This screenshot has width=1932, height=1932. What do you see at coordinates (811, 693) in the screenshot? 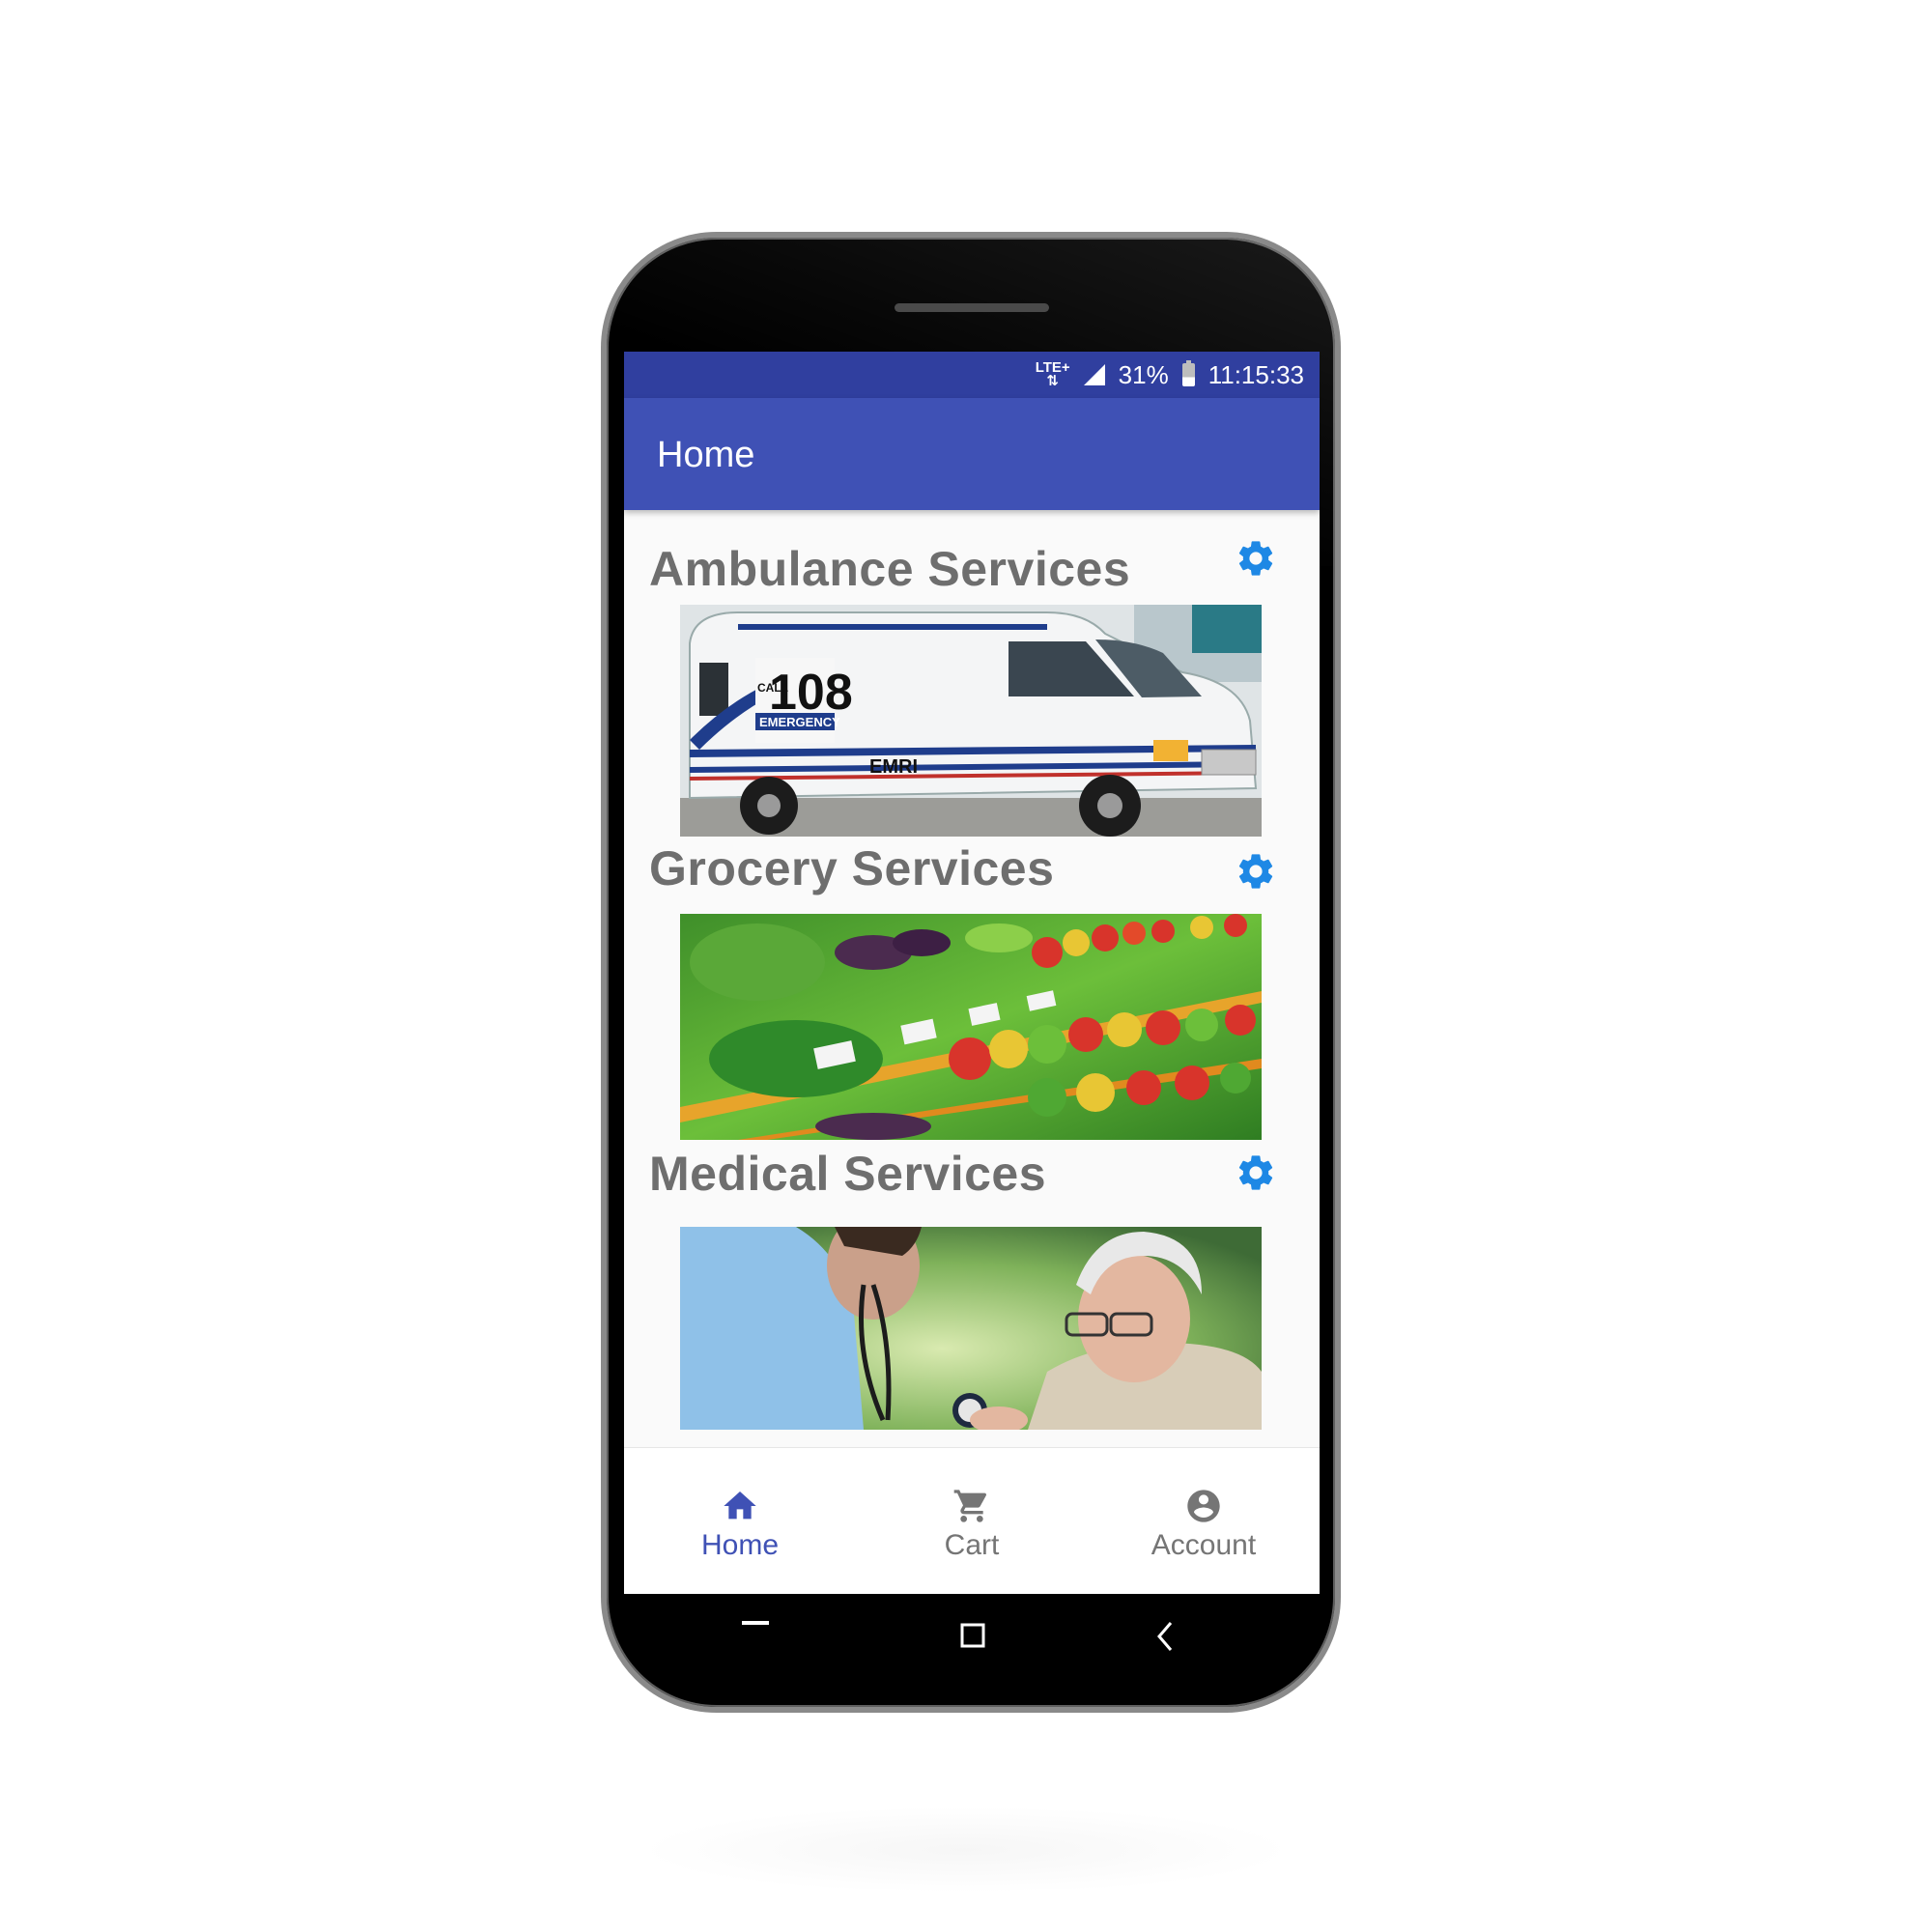
I see `ambulance-number-text: 108` at bounding box center [811, 693].